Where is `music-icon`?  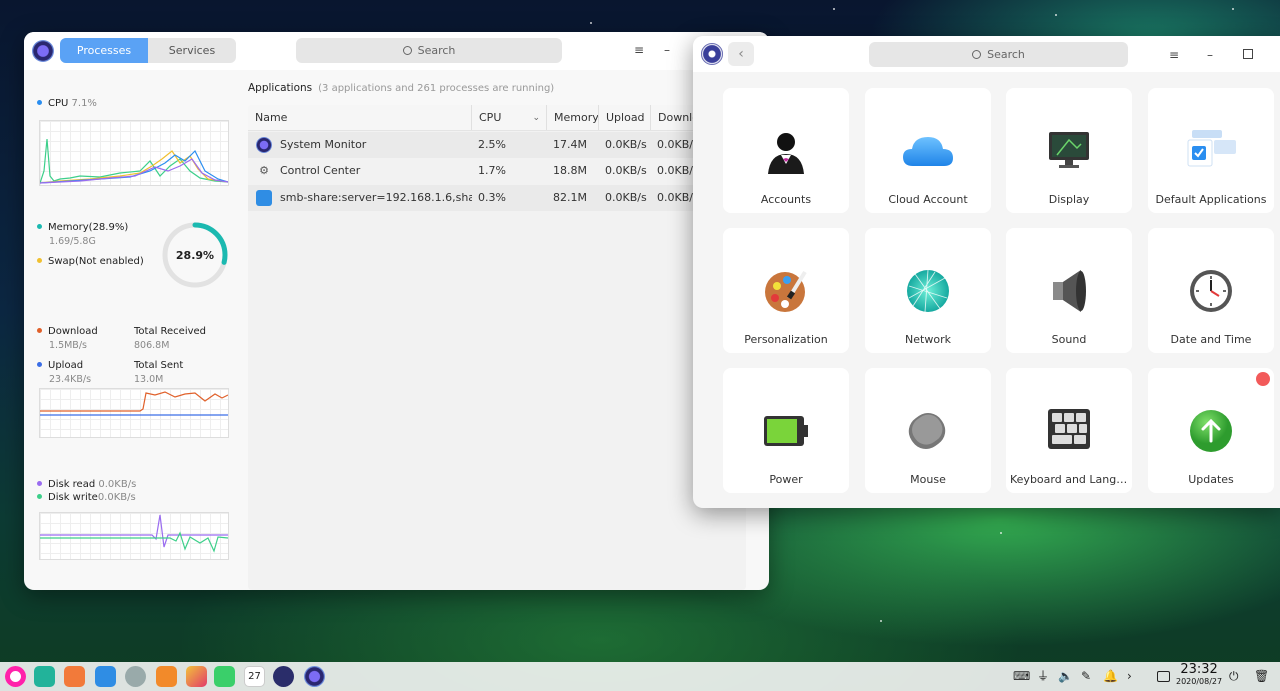
music-icon is located at coordinates (224, 676).